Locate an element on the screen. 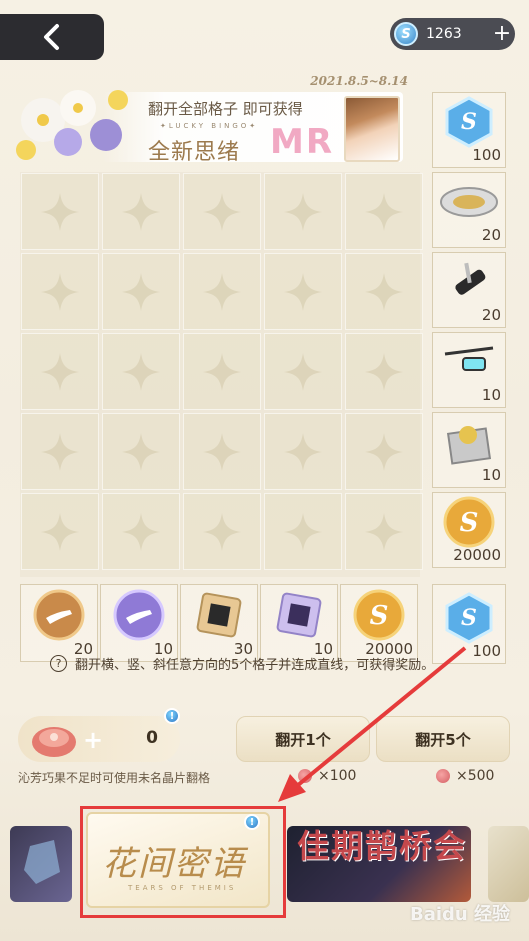 The image size is (529, 941). row-reward-cell: 30 is located at coordinates (219, 623).